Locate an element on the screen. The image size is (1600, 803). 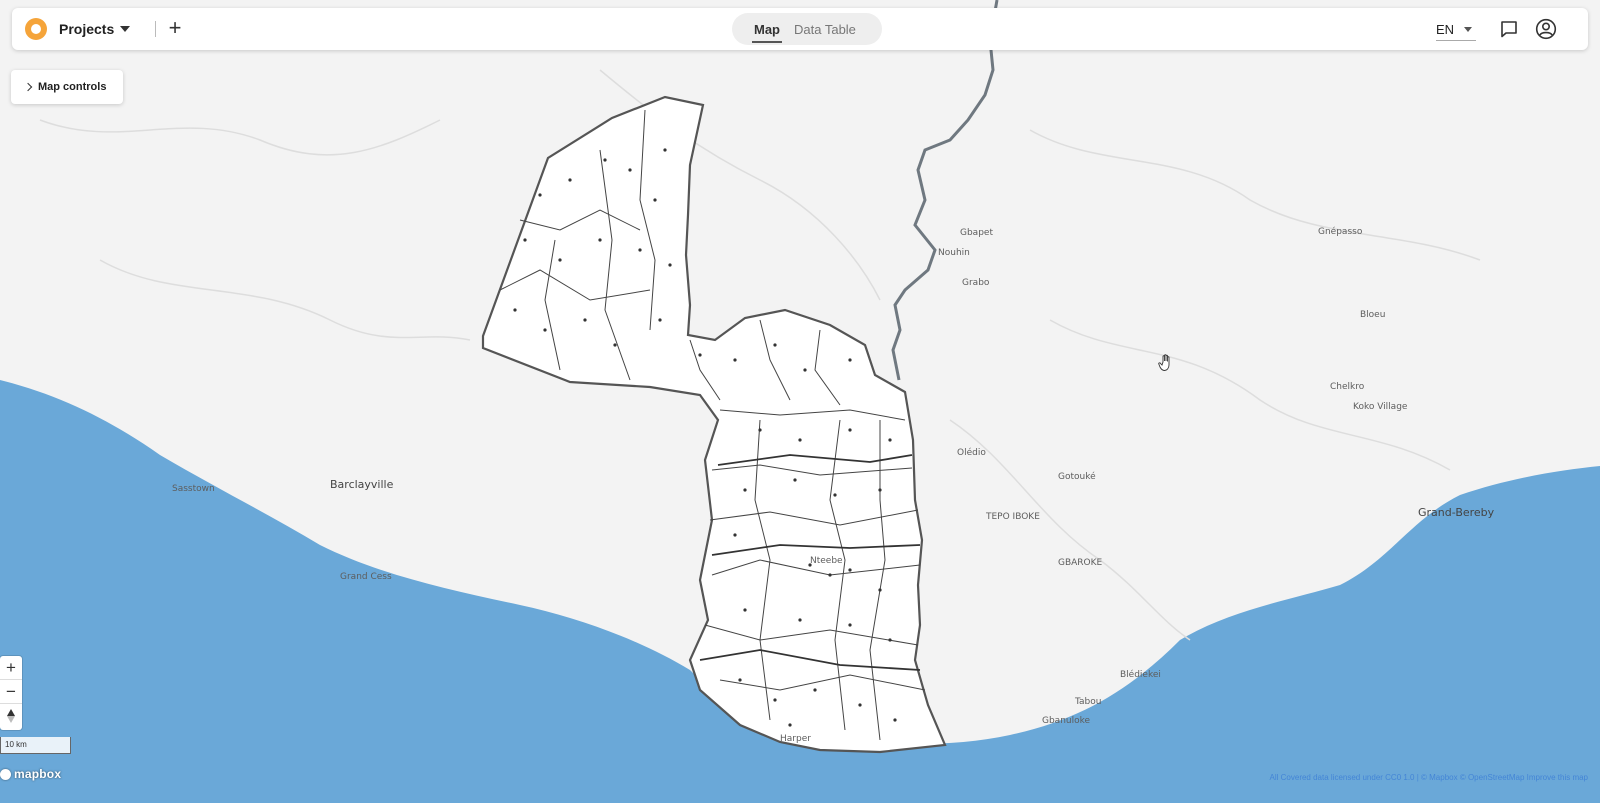
place-label: Grand Cess is located at coordinates (366, 577).